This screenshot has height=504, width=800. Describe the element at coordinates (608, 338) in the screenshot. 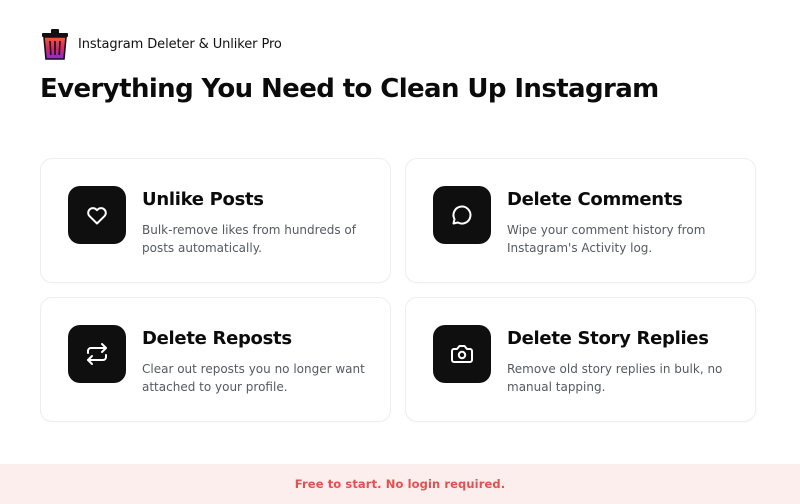

I see `feature-title: Delete Story Replies` at that location.